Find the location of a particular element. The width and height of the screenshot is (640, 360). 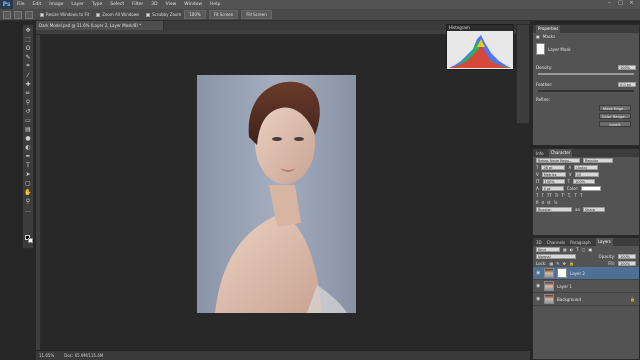

ligatures-icon: fi is located at coordinates (537, 202).